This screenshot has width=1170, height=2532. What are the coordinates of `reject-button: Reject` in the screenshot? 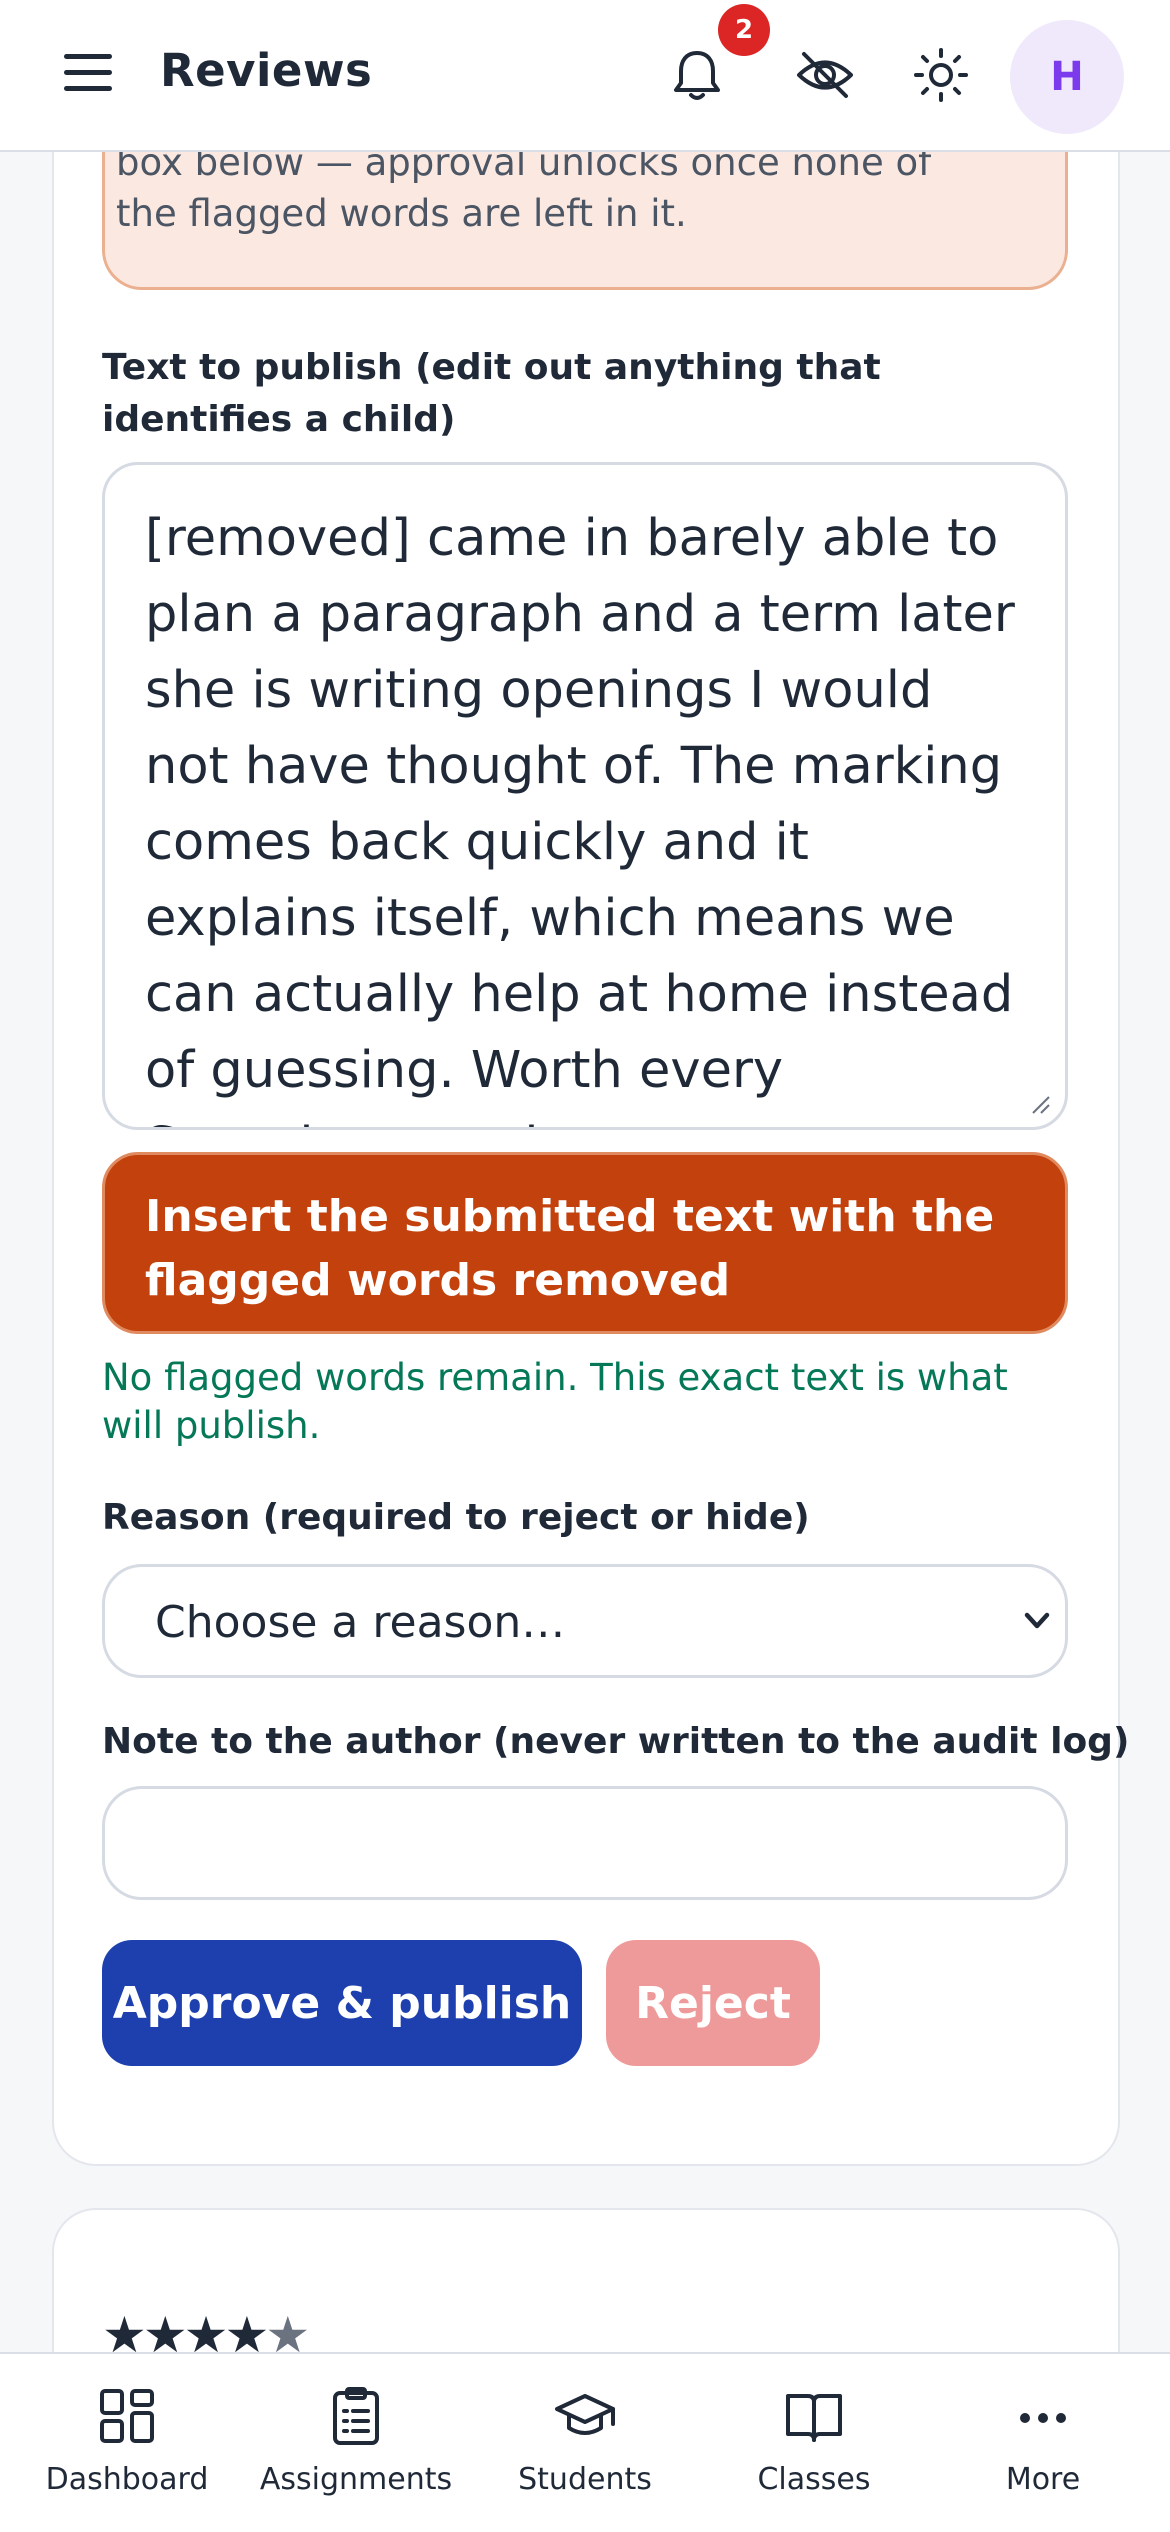 It's located at (713, 2003).